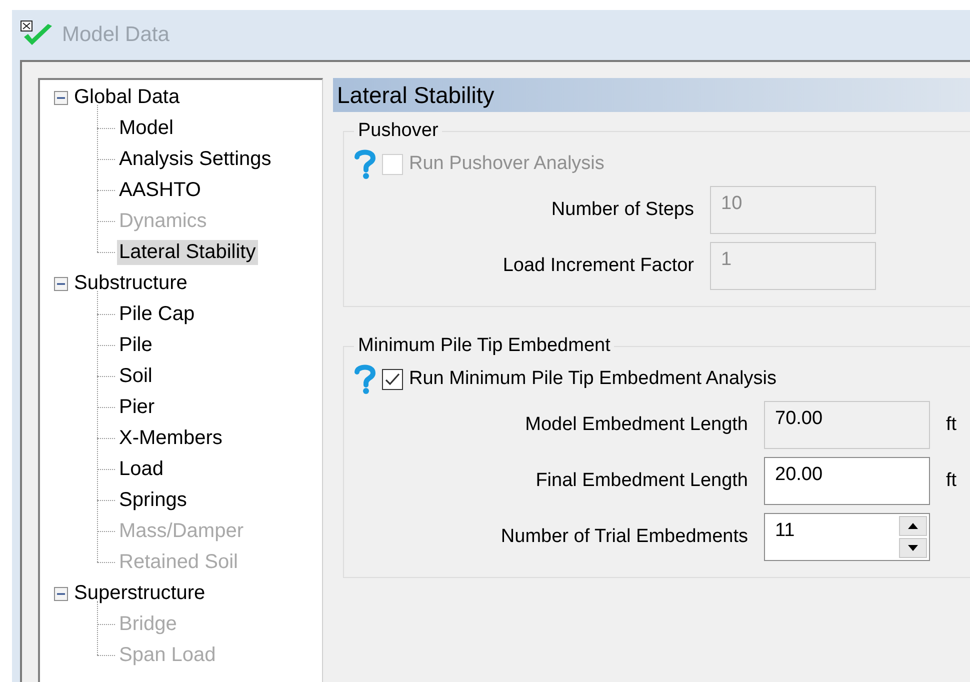 The height and width of the screenshot is (682, 970). Describe the element at coordinates (187, 252) in the screenshot. I see `tree-item: Lateral Stability` at that location.